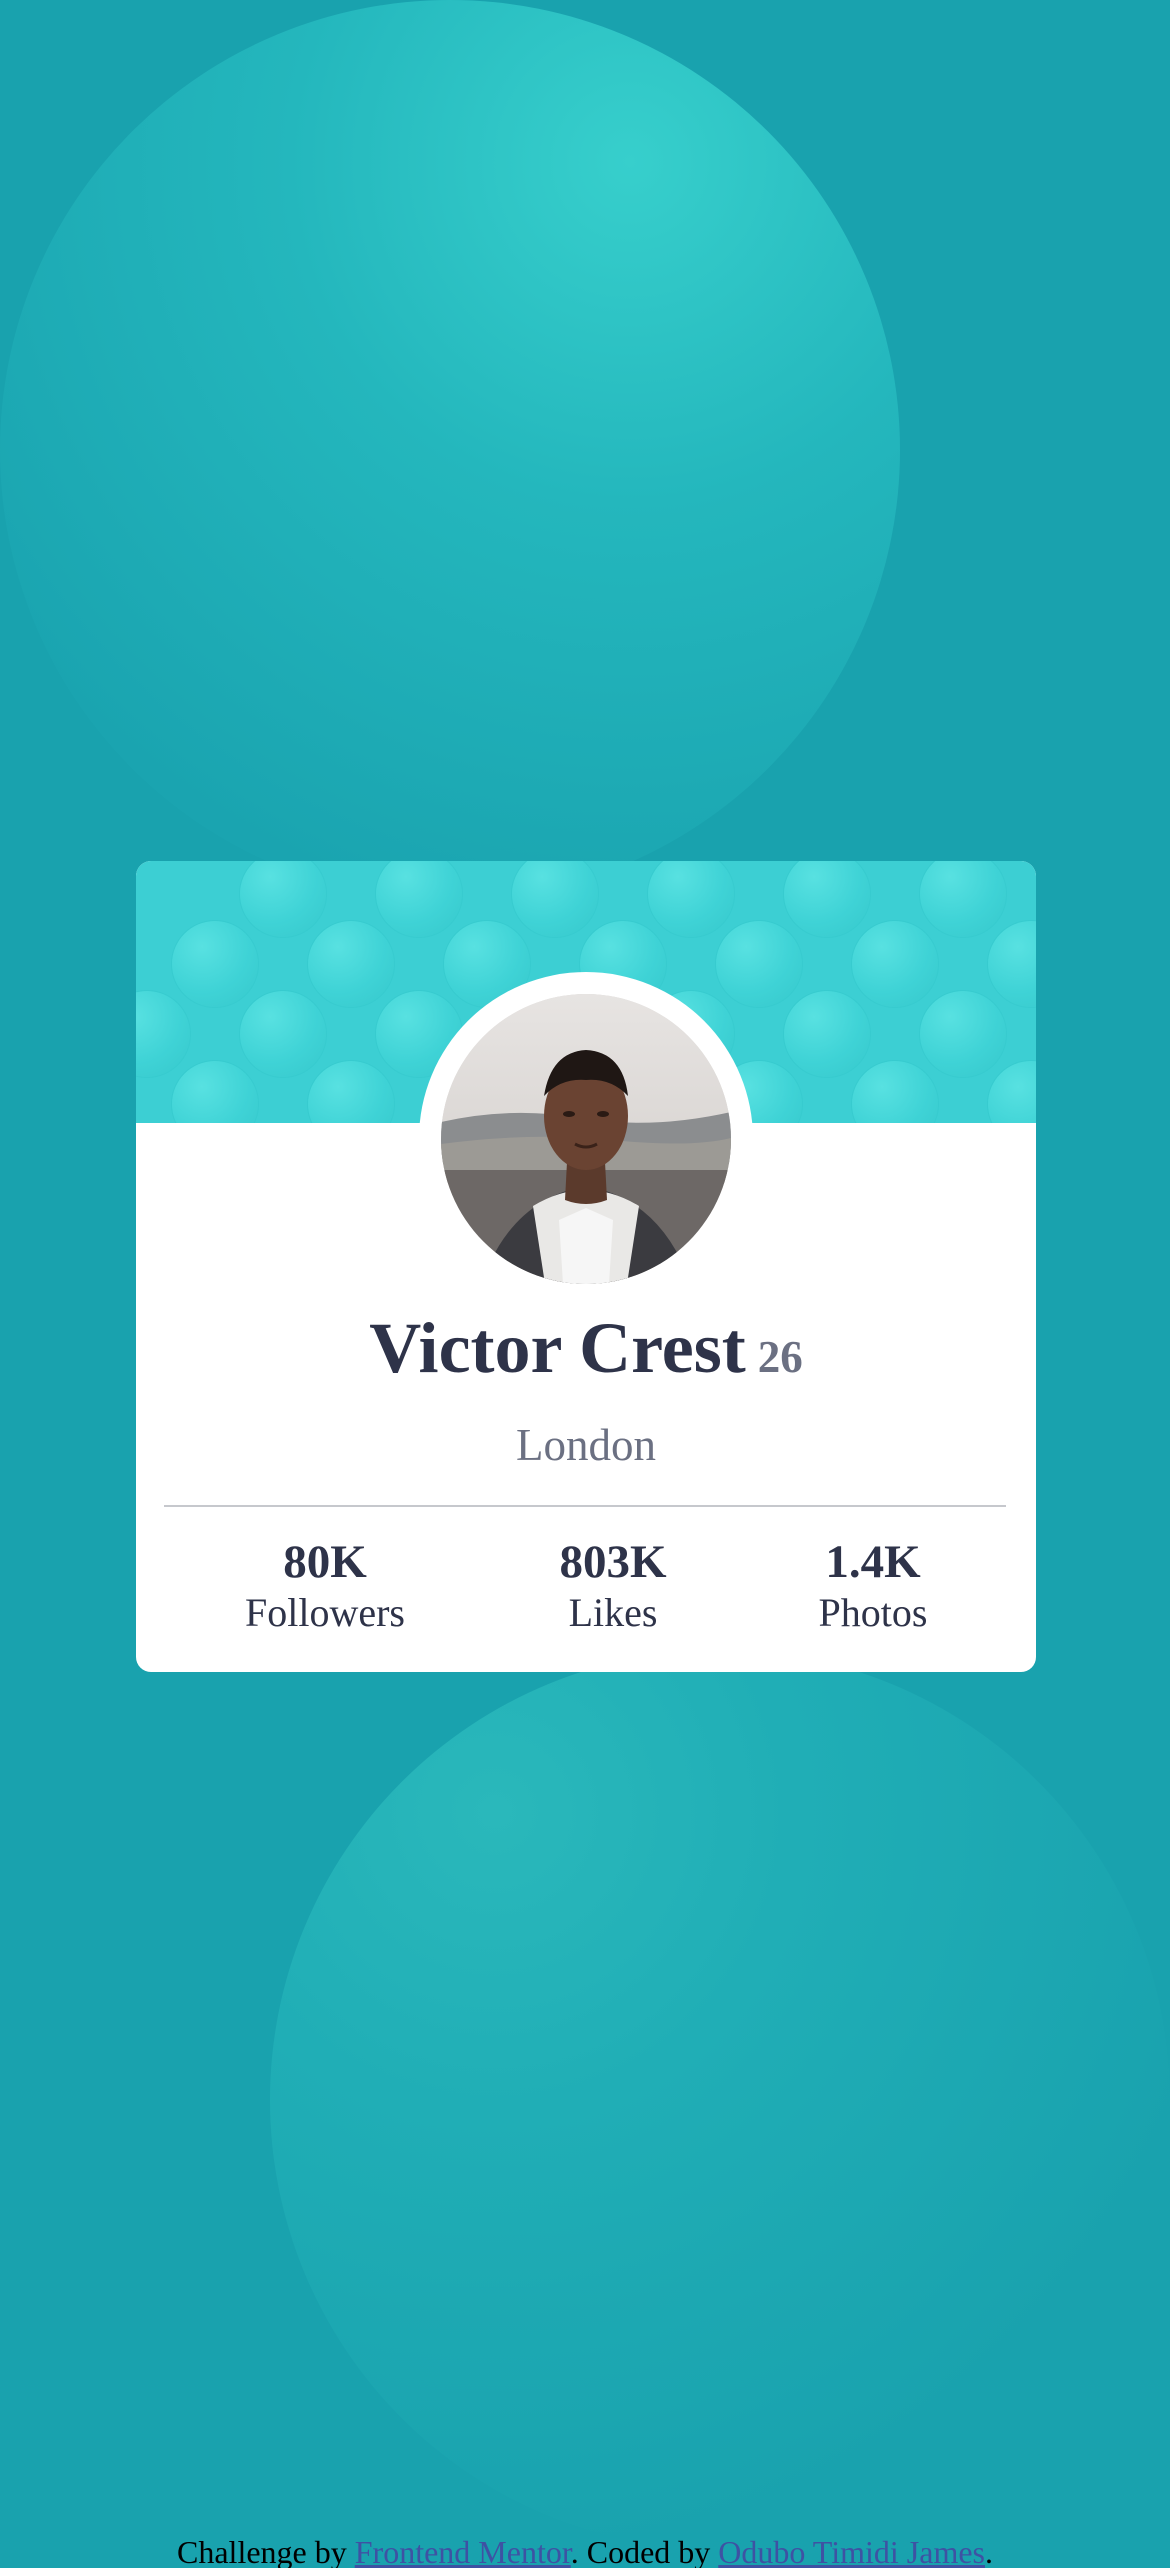  Describe the element at coordinates (325, 1562) in the screenshot. I see `stat-value: 80K` at that location.